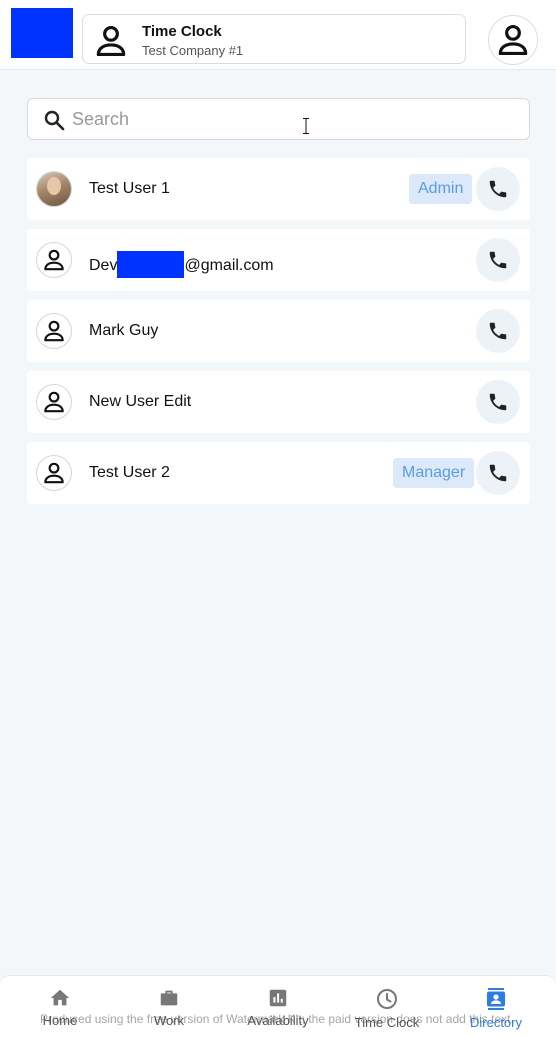  Describe the element at coordinates (278, 1011) in the screenshot. I see `nav-availability: Availability` at that location.